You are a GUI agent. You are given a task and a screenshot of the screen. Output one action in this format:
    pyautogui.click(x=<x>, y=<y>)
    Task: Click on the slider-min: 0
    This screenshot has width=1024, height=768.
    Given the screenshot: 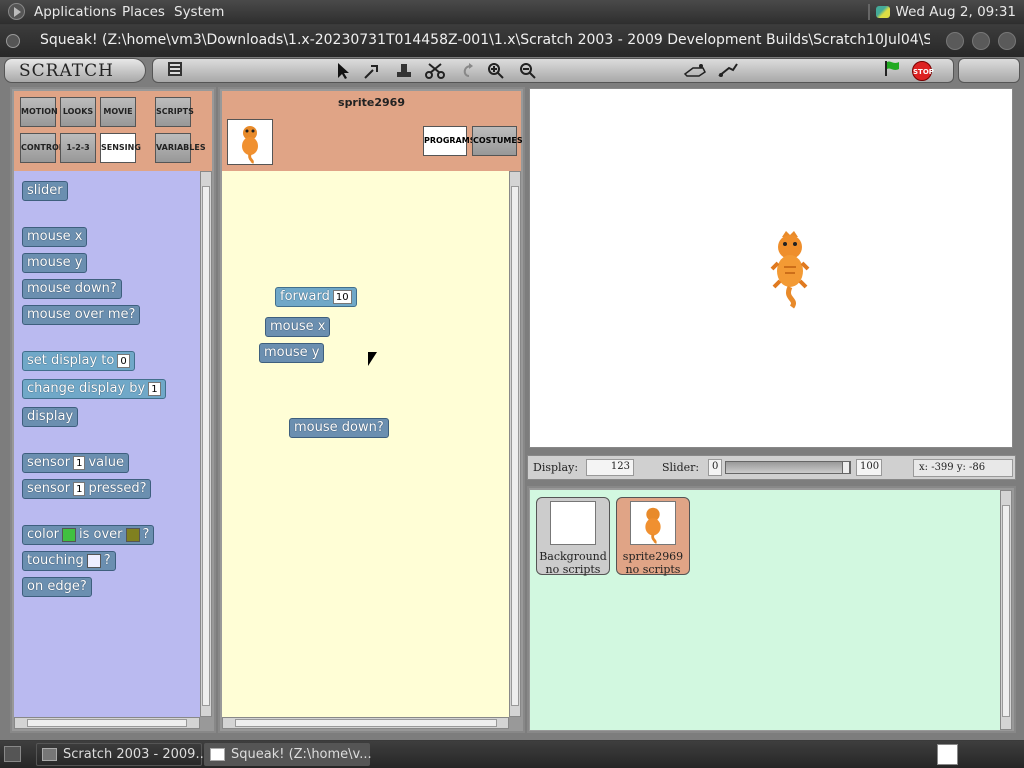 What is the action you would take?
    pyautogui.click(x=715, y=467)
    